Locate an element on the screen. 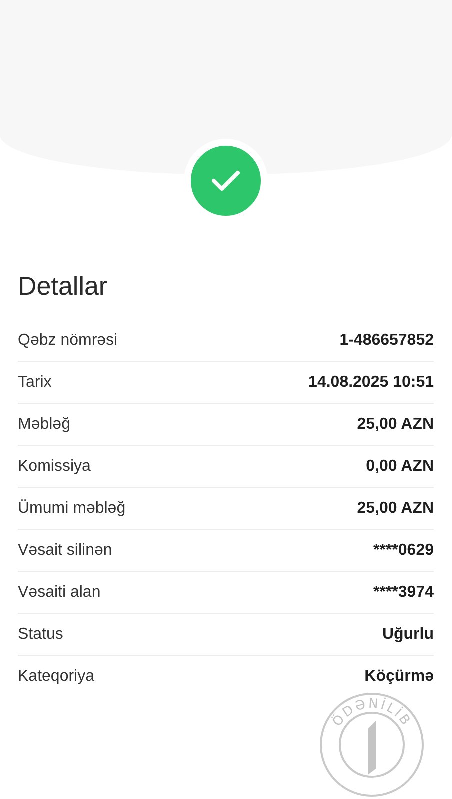 The width and height of the screenshot is (452, 799). detail-value: 1-486657852 is located at coordinates (387, 341).